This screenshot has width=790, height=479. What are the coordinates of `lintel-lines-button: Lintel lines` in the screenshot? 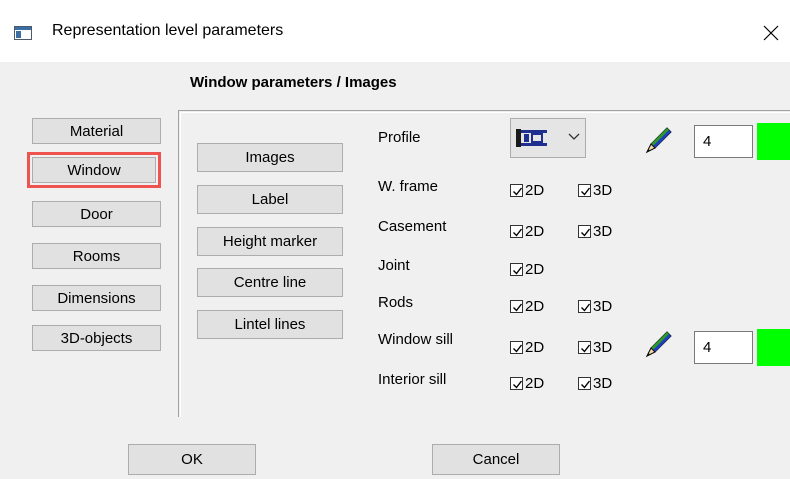 It's located at (270, 324).